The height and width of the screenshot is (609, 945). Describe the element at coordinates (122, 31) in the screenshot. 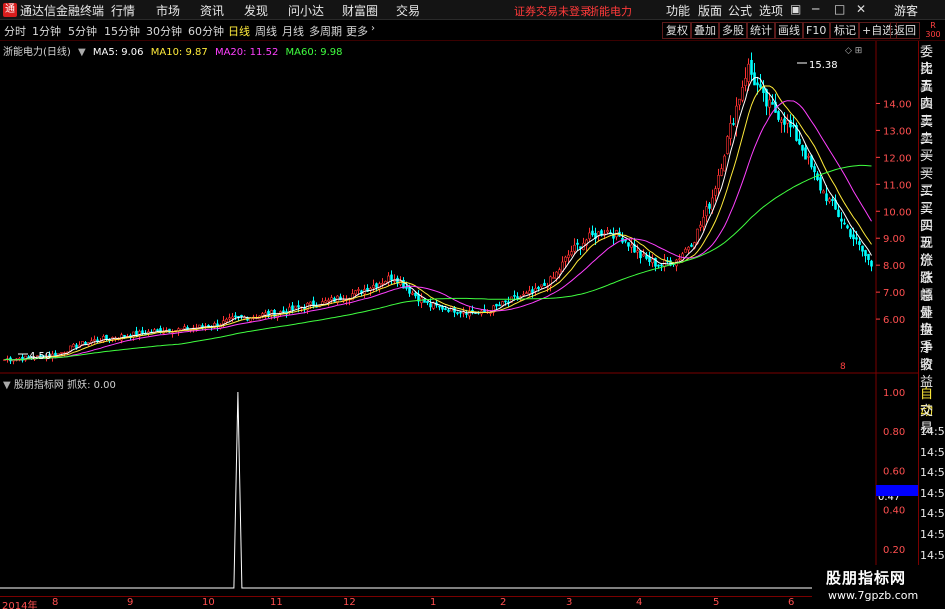

I see `period-15min: 15分钟` at that location.